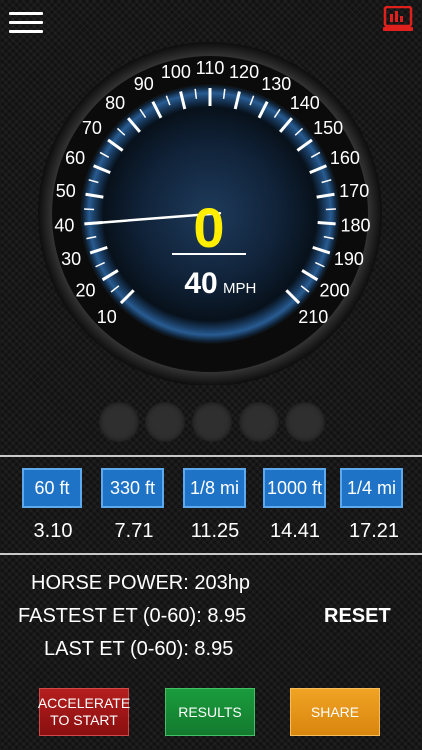  Describe the element at coordinates (139, 649) in the screenshot. I see `last-et-stat: LAST ET (0-60): 8.95` at that location.